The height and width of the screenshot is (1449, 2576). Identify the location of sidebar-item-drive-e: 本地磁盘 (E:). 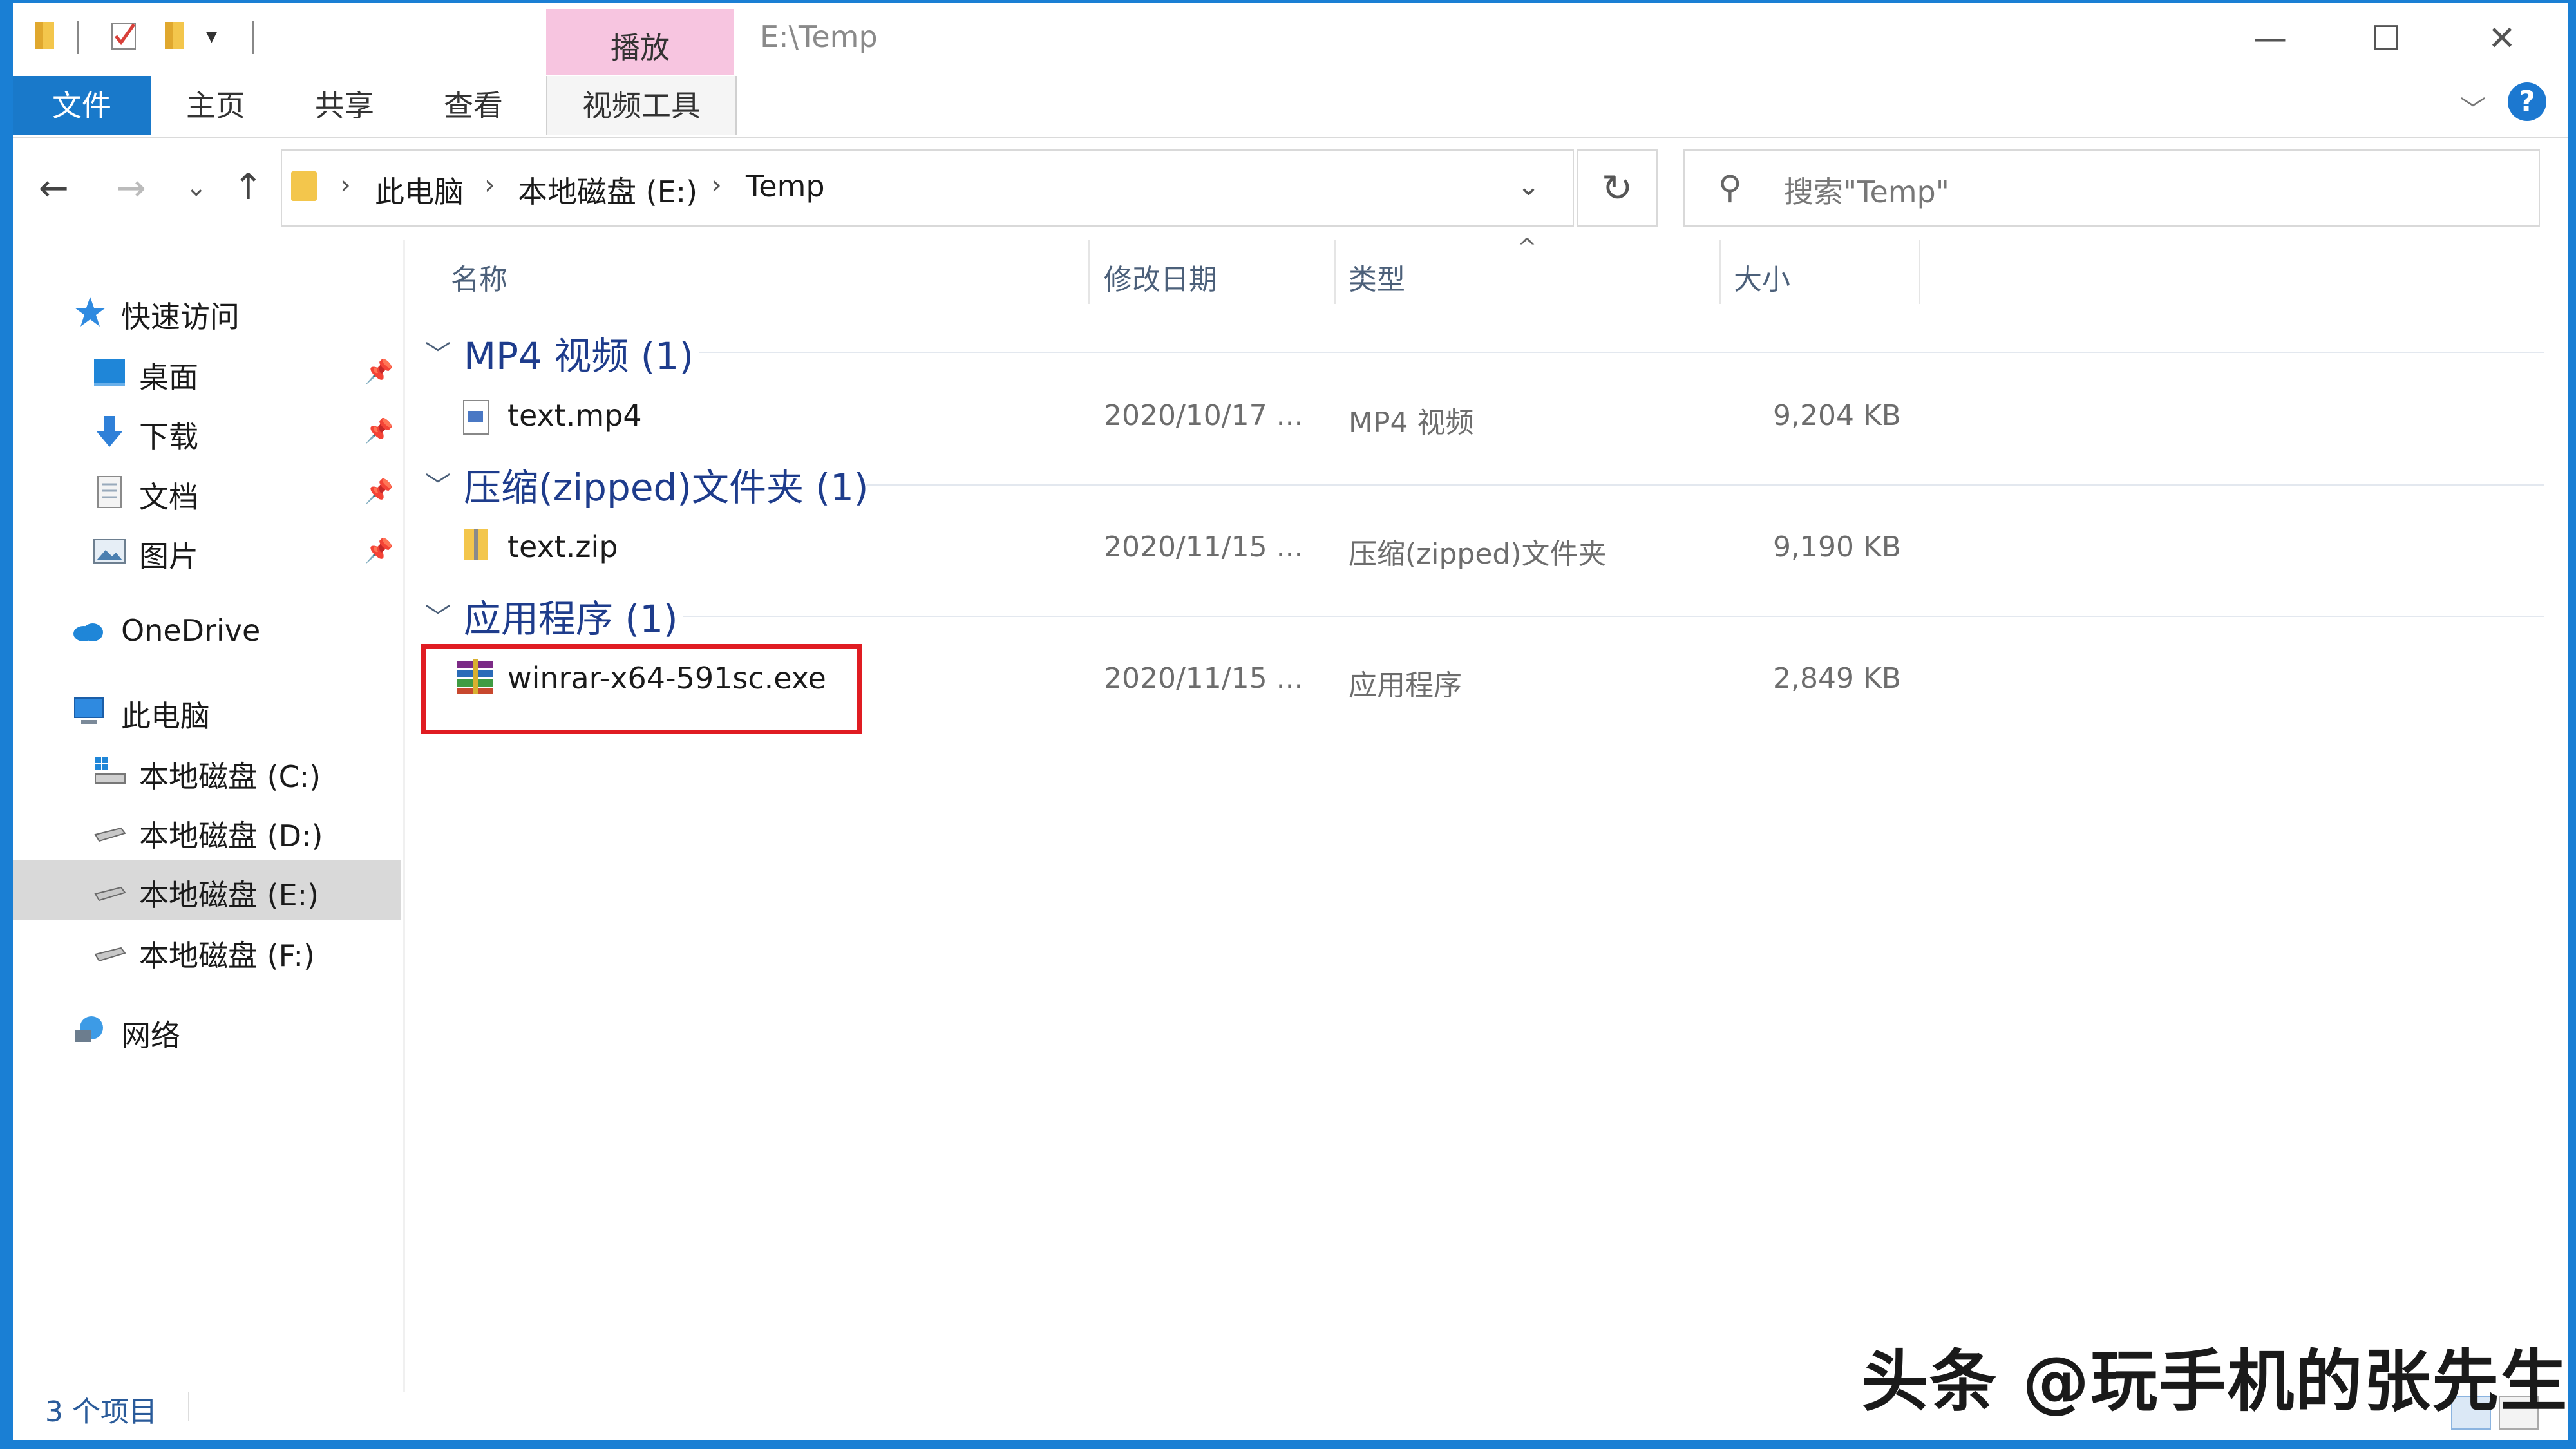
(207, 890).